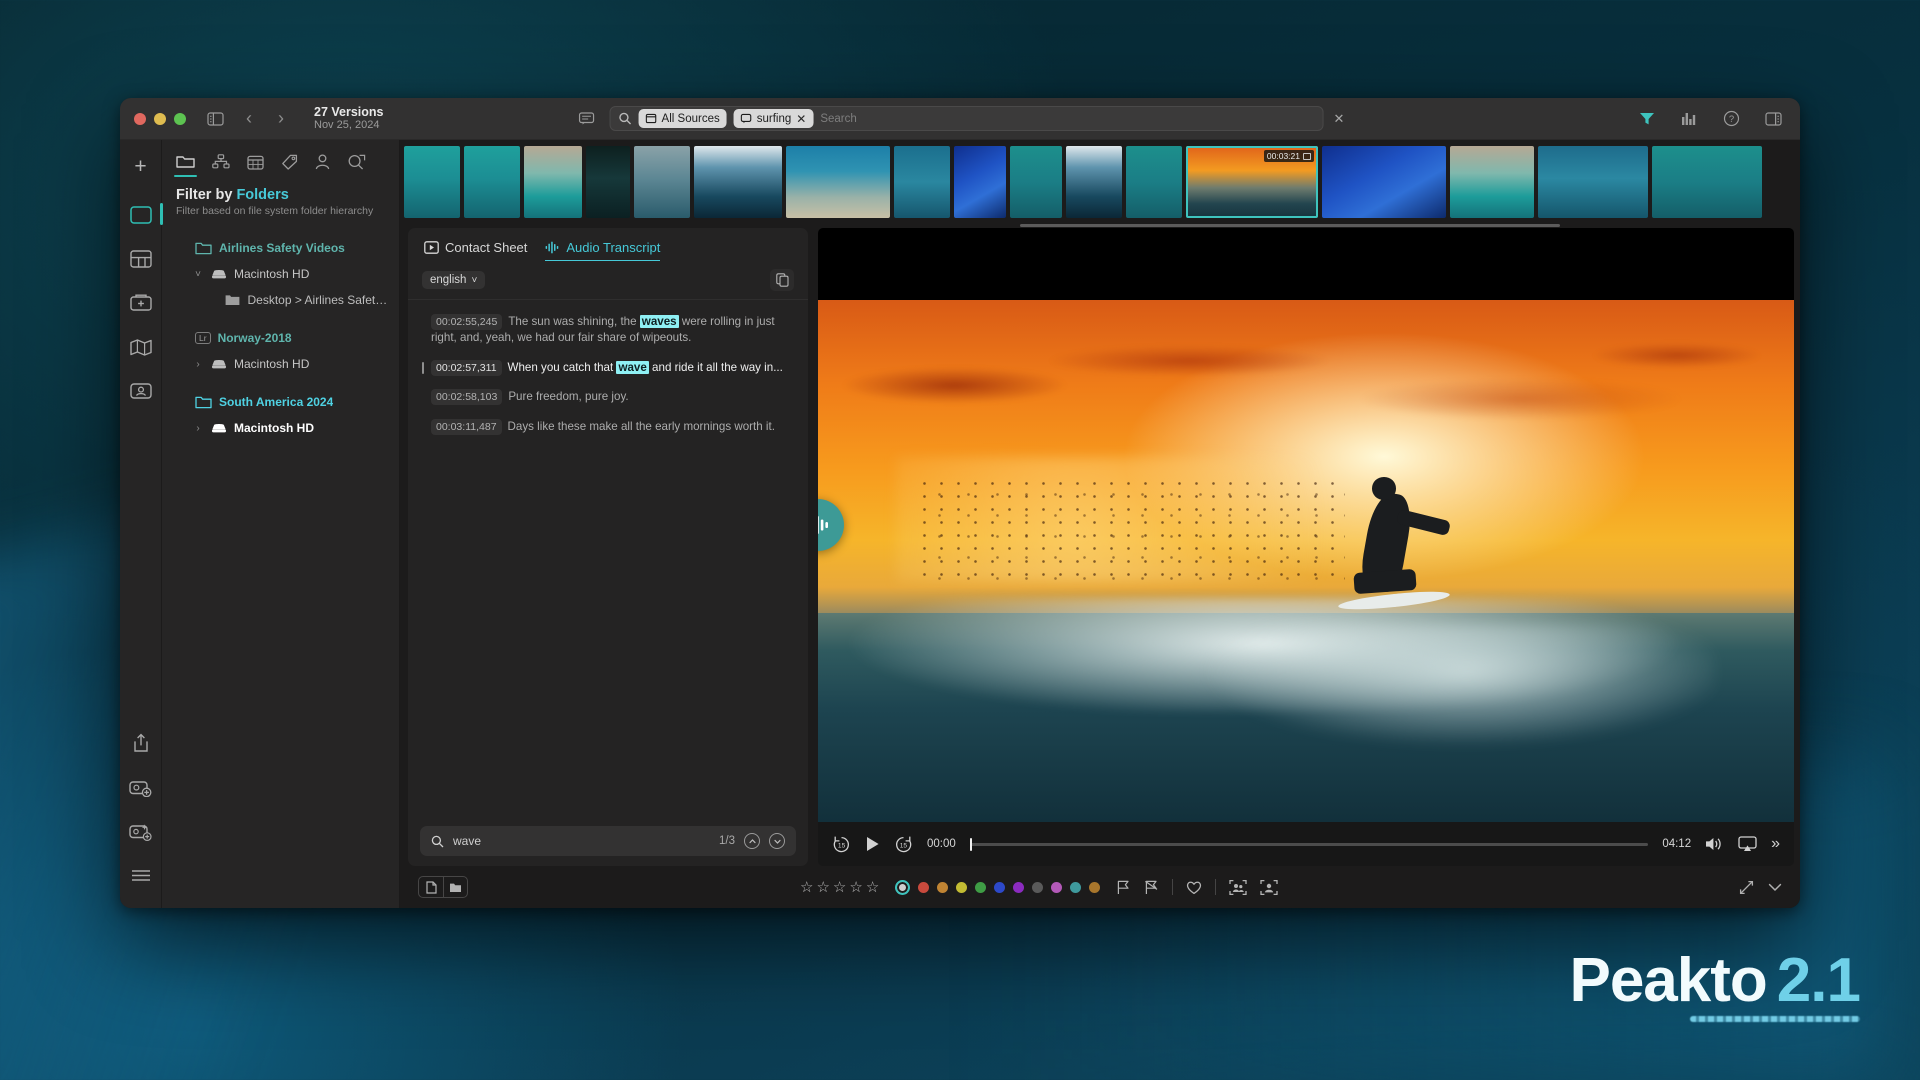 The image size is (1920, 1080). What do you see at coordinates (289, 165) in the screenshot?
I see `sidebar-tab-keywords` at bounding box center [289, 165].